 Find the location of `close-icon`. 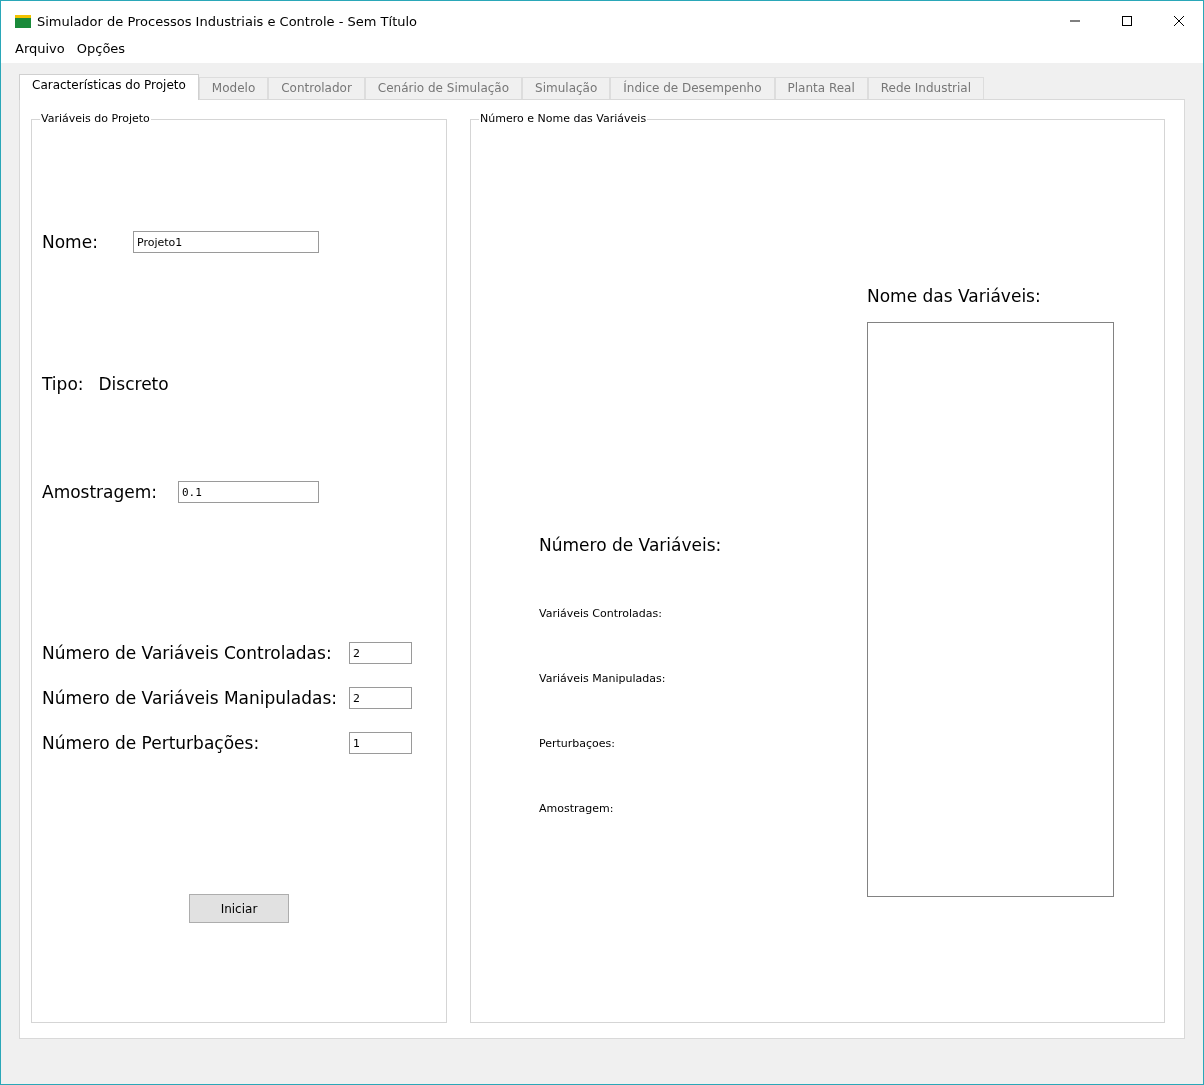

close-icon is located at coordinates (1179, 21).